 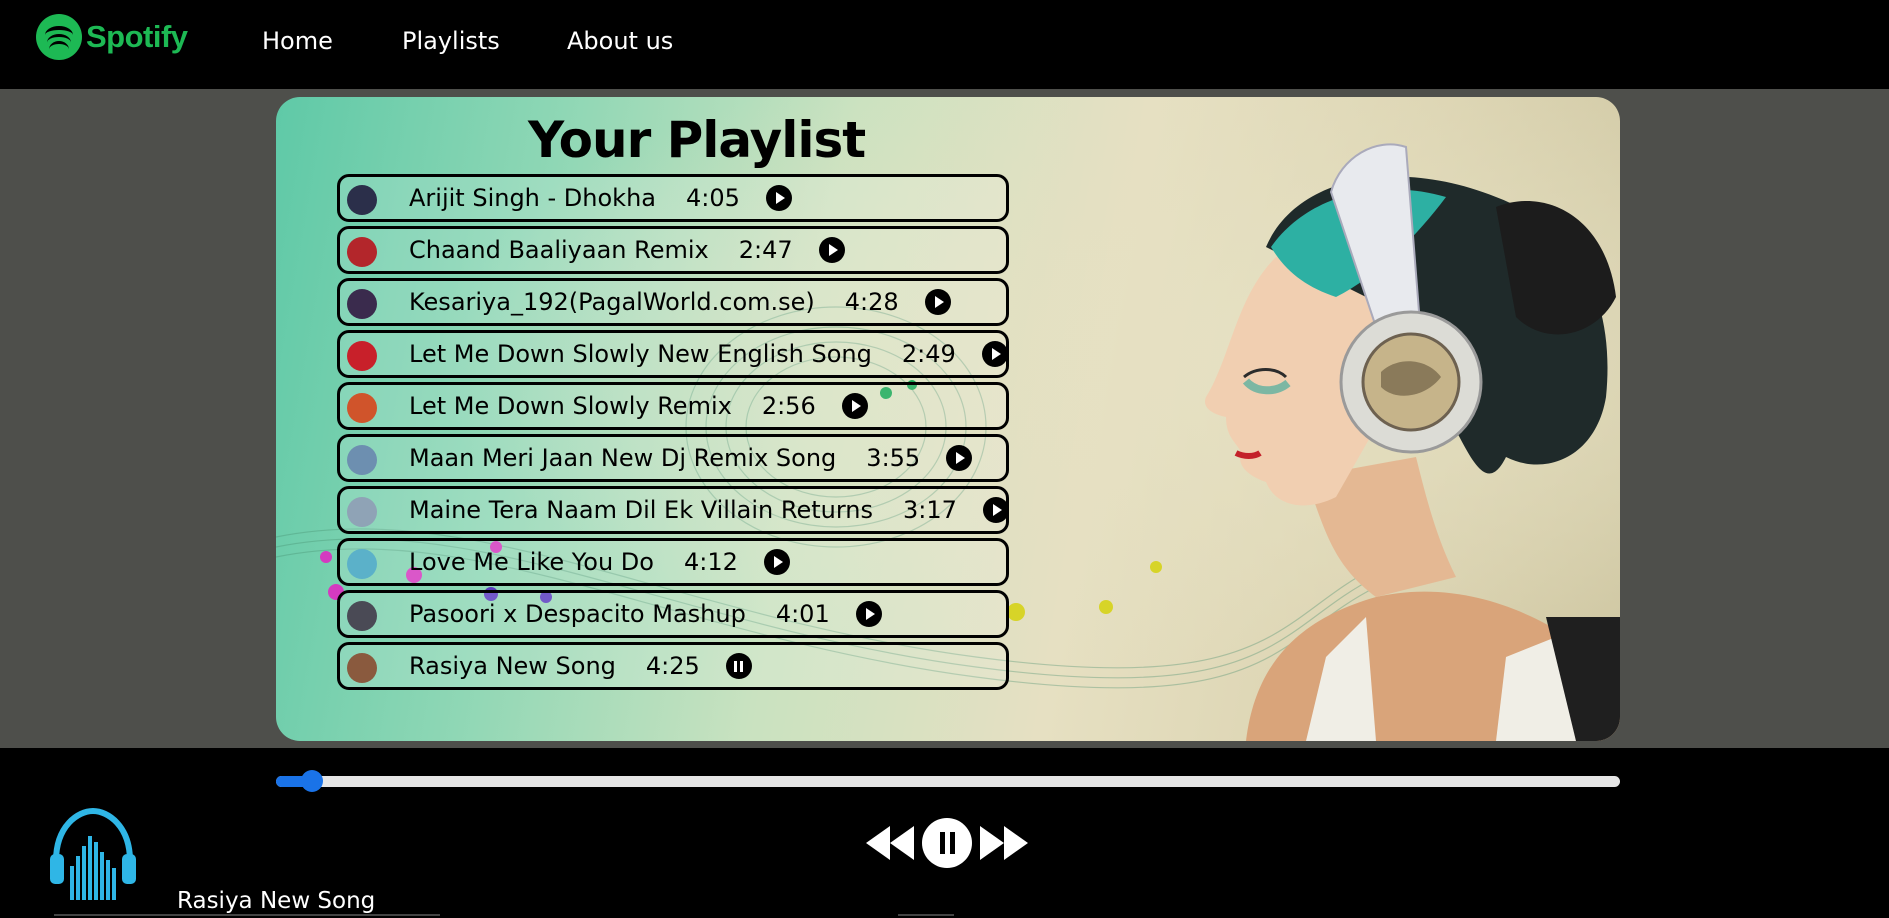 What do you see at coordinates (765, 250) in the screenshot?
I see `track-duration: 2:47` at bounding box center [765, 250].